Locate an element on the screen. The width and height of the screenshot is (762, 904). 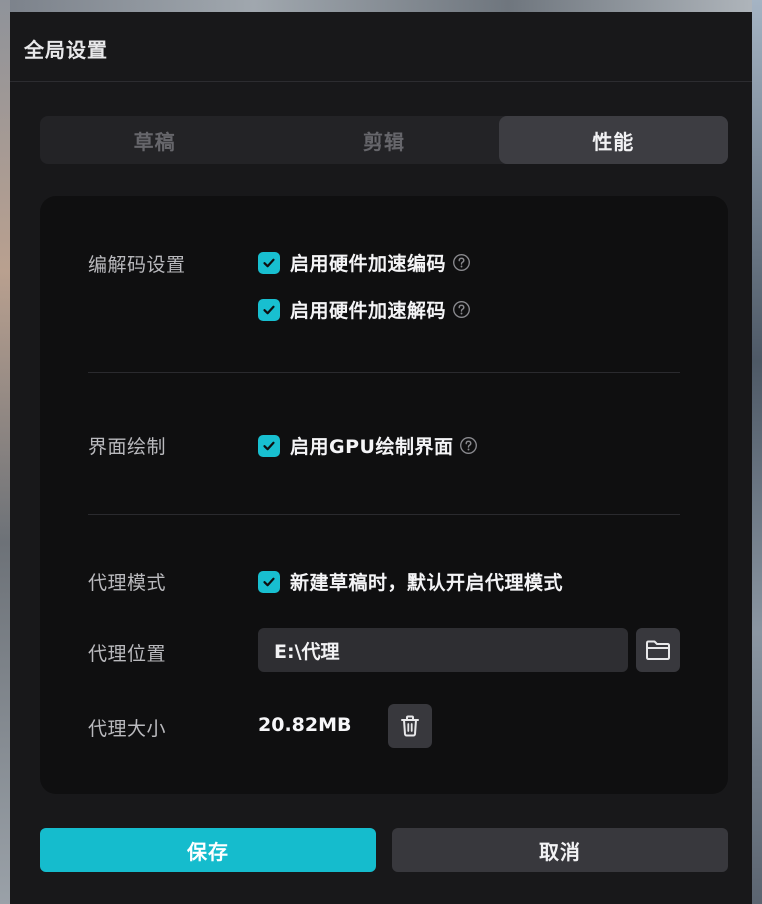
proxy-mode-checkbox is located at coordinates (269, 581).